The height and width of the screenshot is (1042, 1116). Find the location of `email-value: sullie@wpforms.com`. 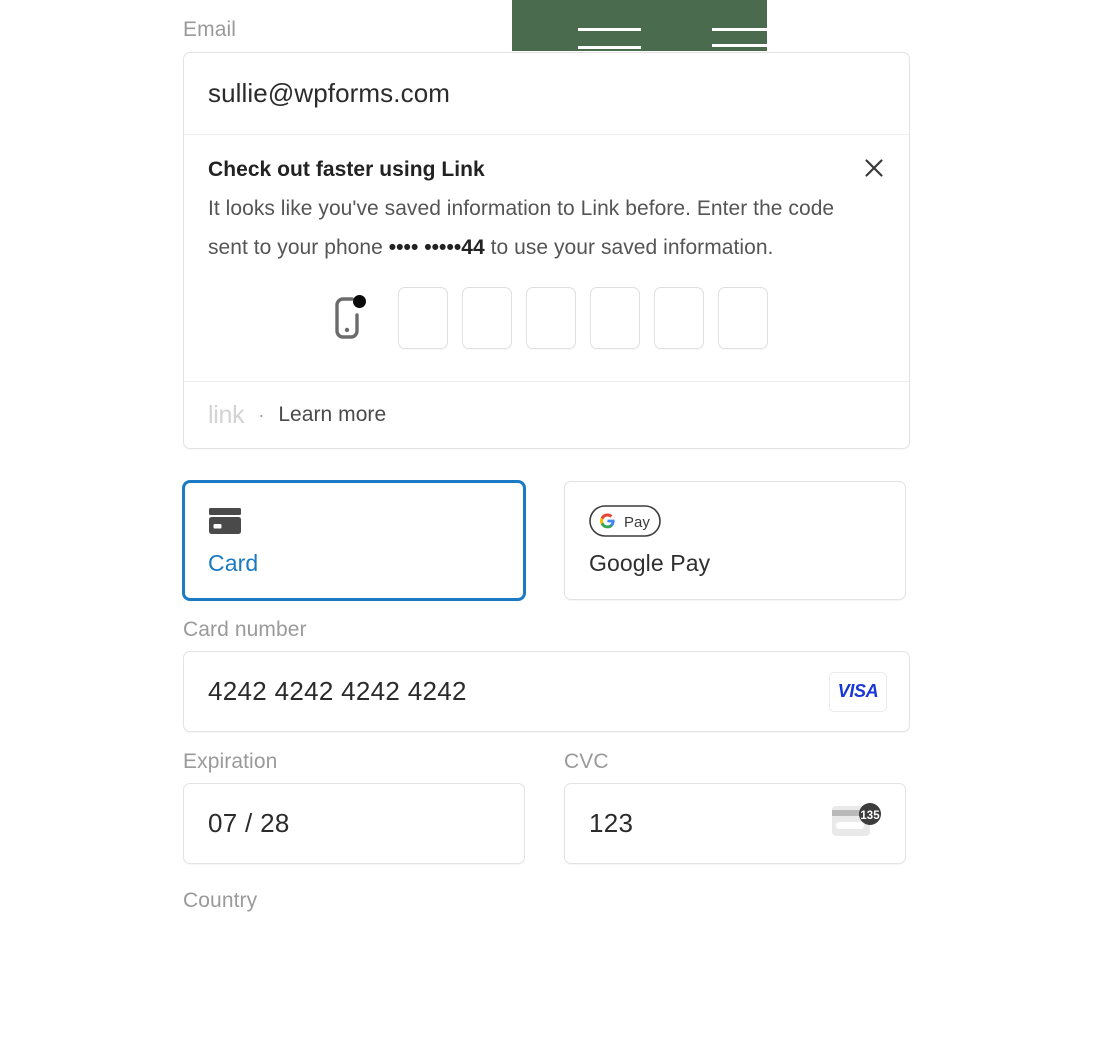

email-value: sullie@wpforms.com is located at coordinates (329, 93).